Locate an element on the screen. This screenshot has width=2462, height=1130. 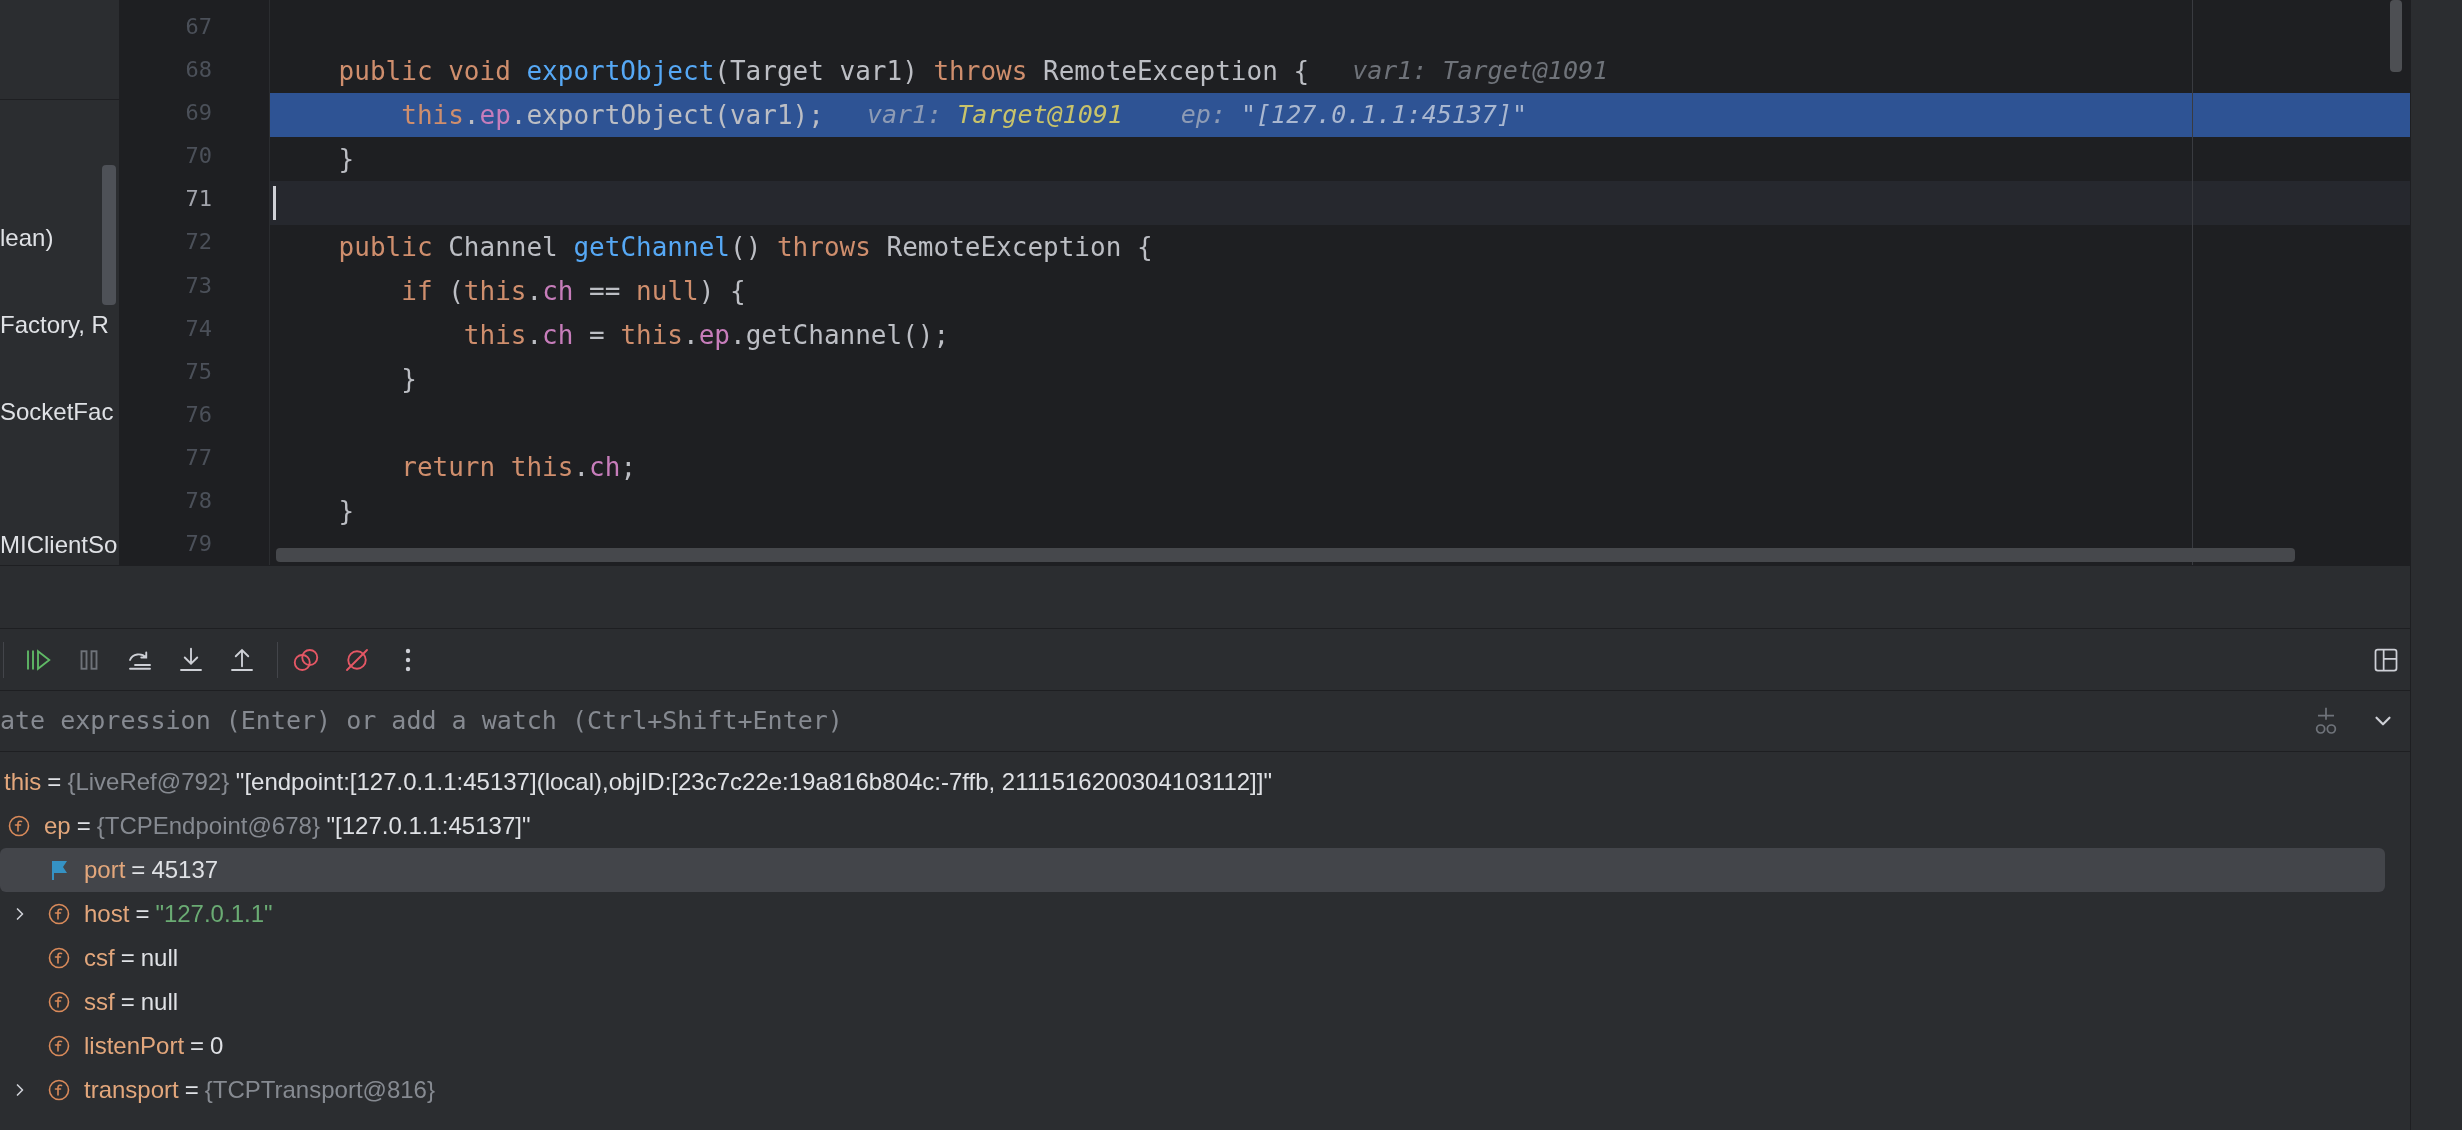
horizontal-scrollbar-thumb is located at coordinates (1285, 555).